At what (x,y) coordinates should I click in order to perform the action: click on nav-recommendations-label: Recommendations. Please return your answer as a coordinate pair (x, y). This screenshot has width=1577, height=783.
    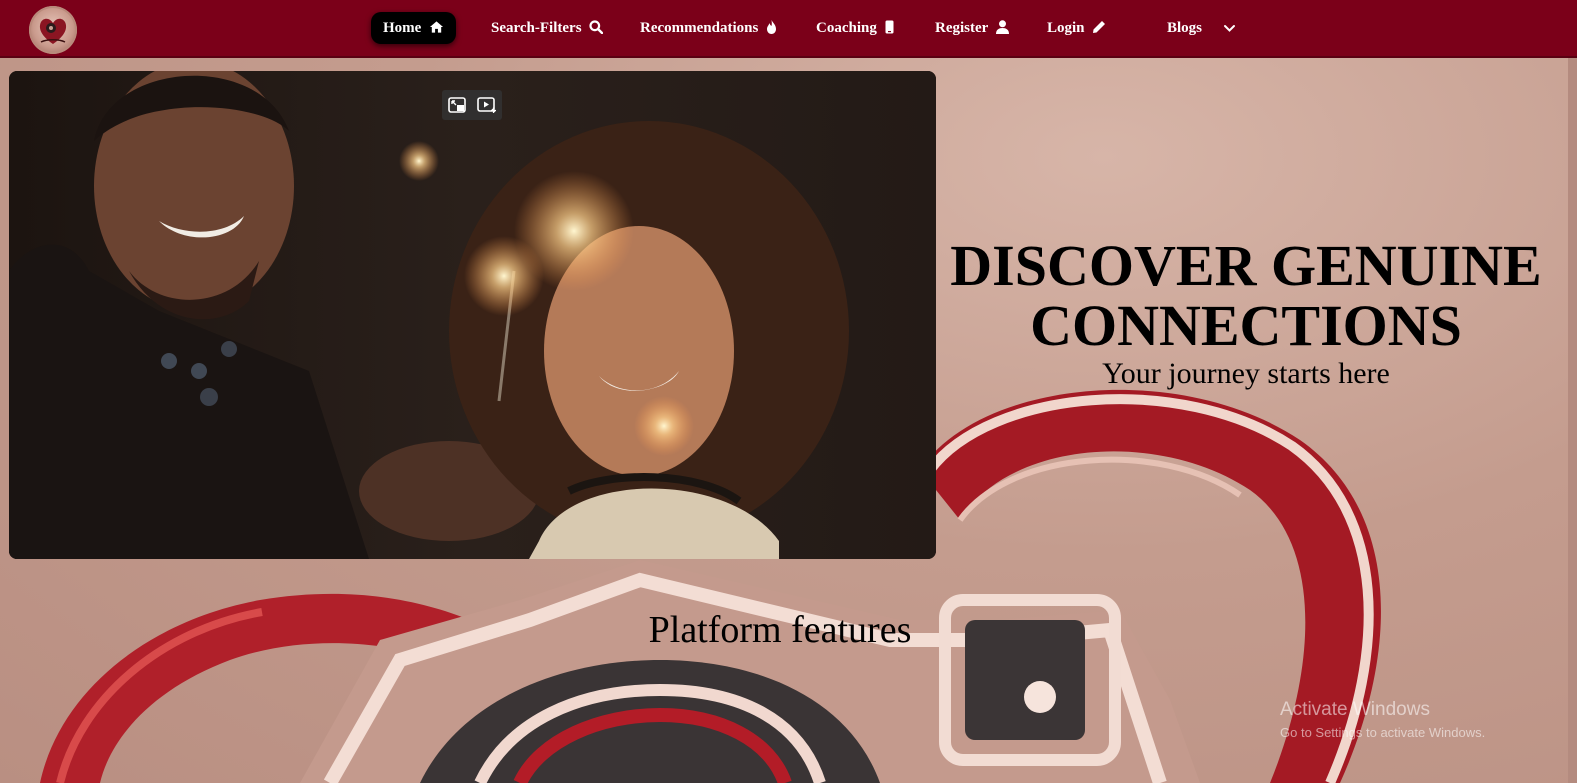
    Looking at the image, I should click on (699, 28).